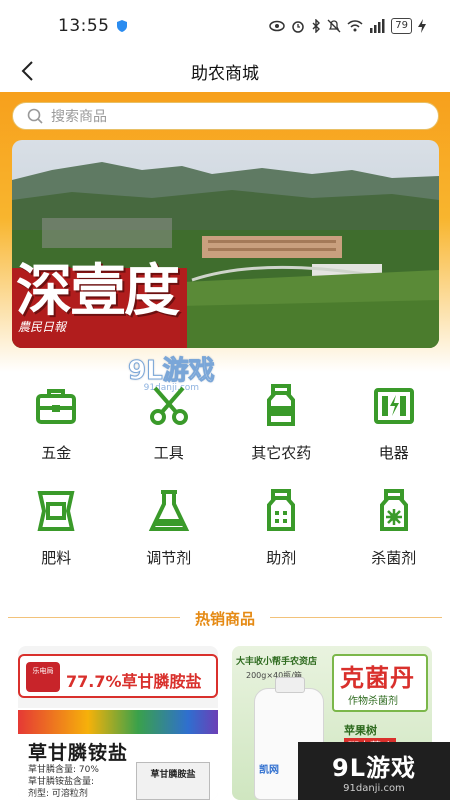 The height and width of the screenshot is (800, 450). I want to click on product-brand-box: 克菌丹 作物杀菌剂, so click(380, 683).